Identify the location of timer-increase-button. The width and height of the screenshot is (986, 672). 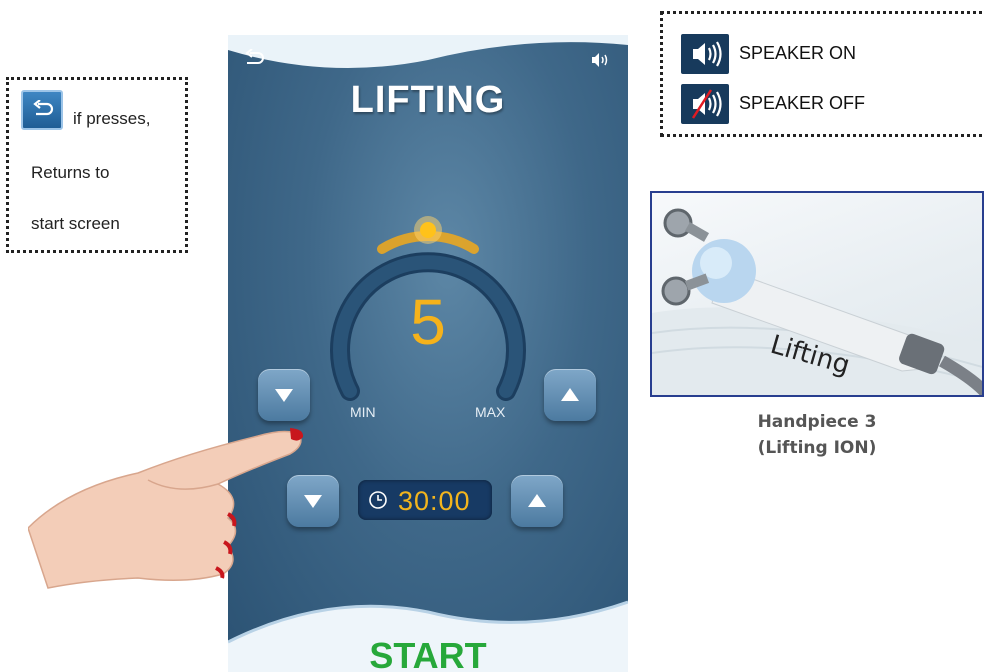
(537, 501).